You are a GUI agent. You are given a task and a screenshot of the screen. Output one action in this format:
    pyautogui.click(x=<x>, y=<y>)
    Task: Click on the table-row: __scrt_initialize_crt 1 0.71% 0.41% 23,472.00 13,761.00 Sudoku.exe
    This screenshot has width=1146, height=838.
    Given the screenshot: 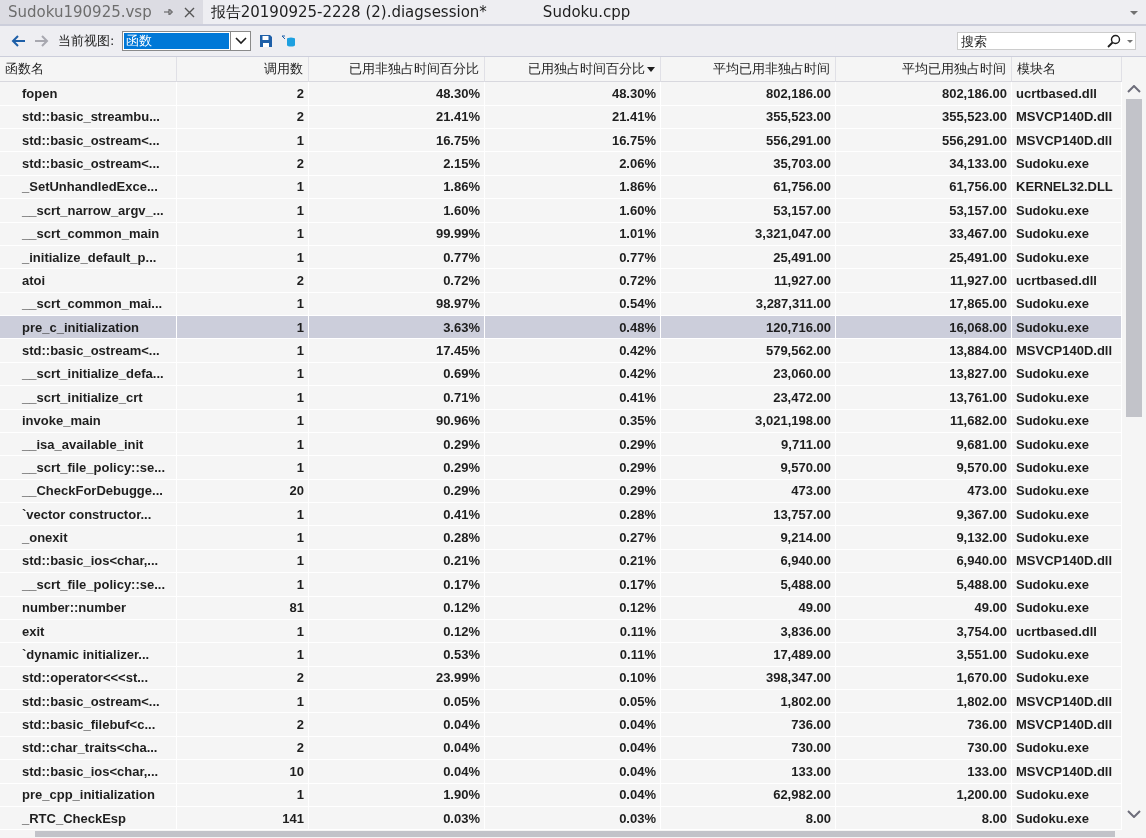 What is the action you would take?
    pyautogui.click(x=561, y=398)
    